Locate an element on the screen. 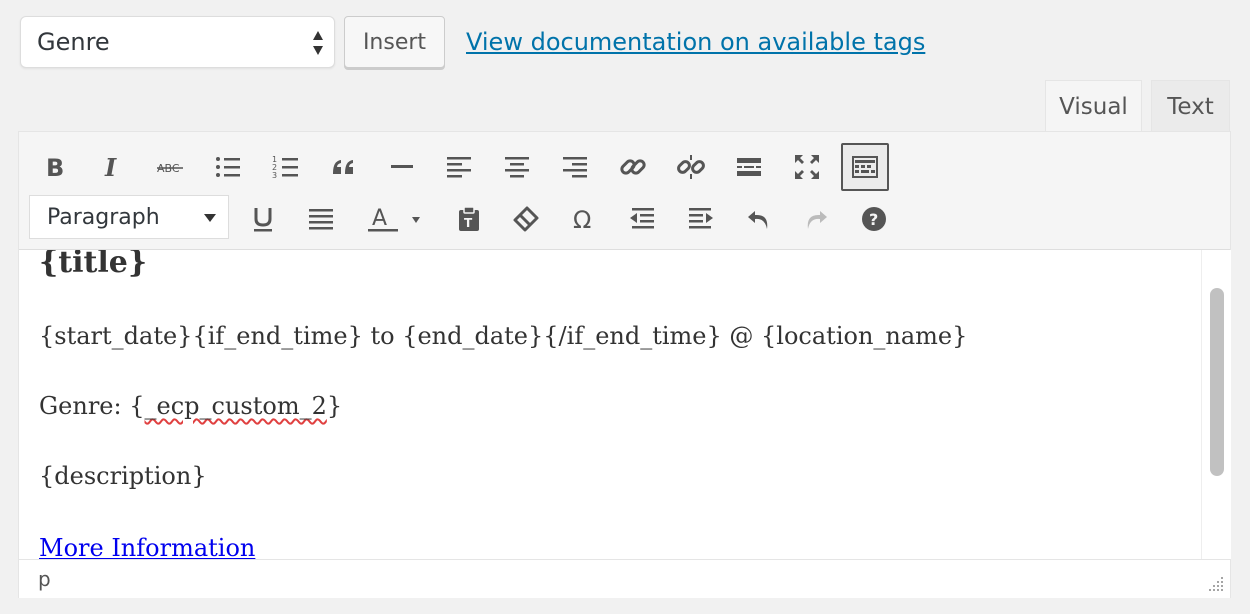 This screenshot has height=614, width=1250. chevron-down-icon is located at coordinates (210, 218).